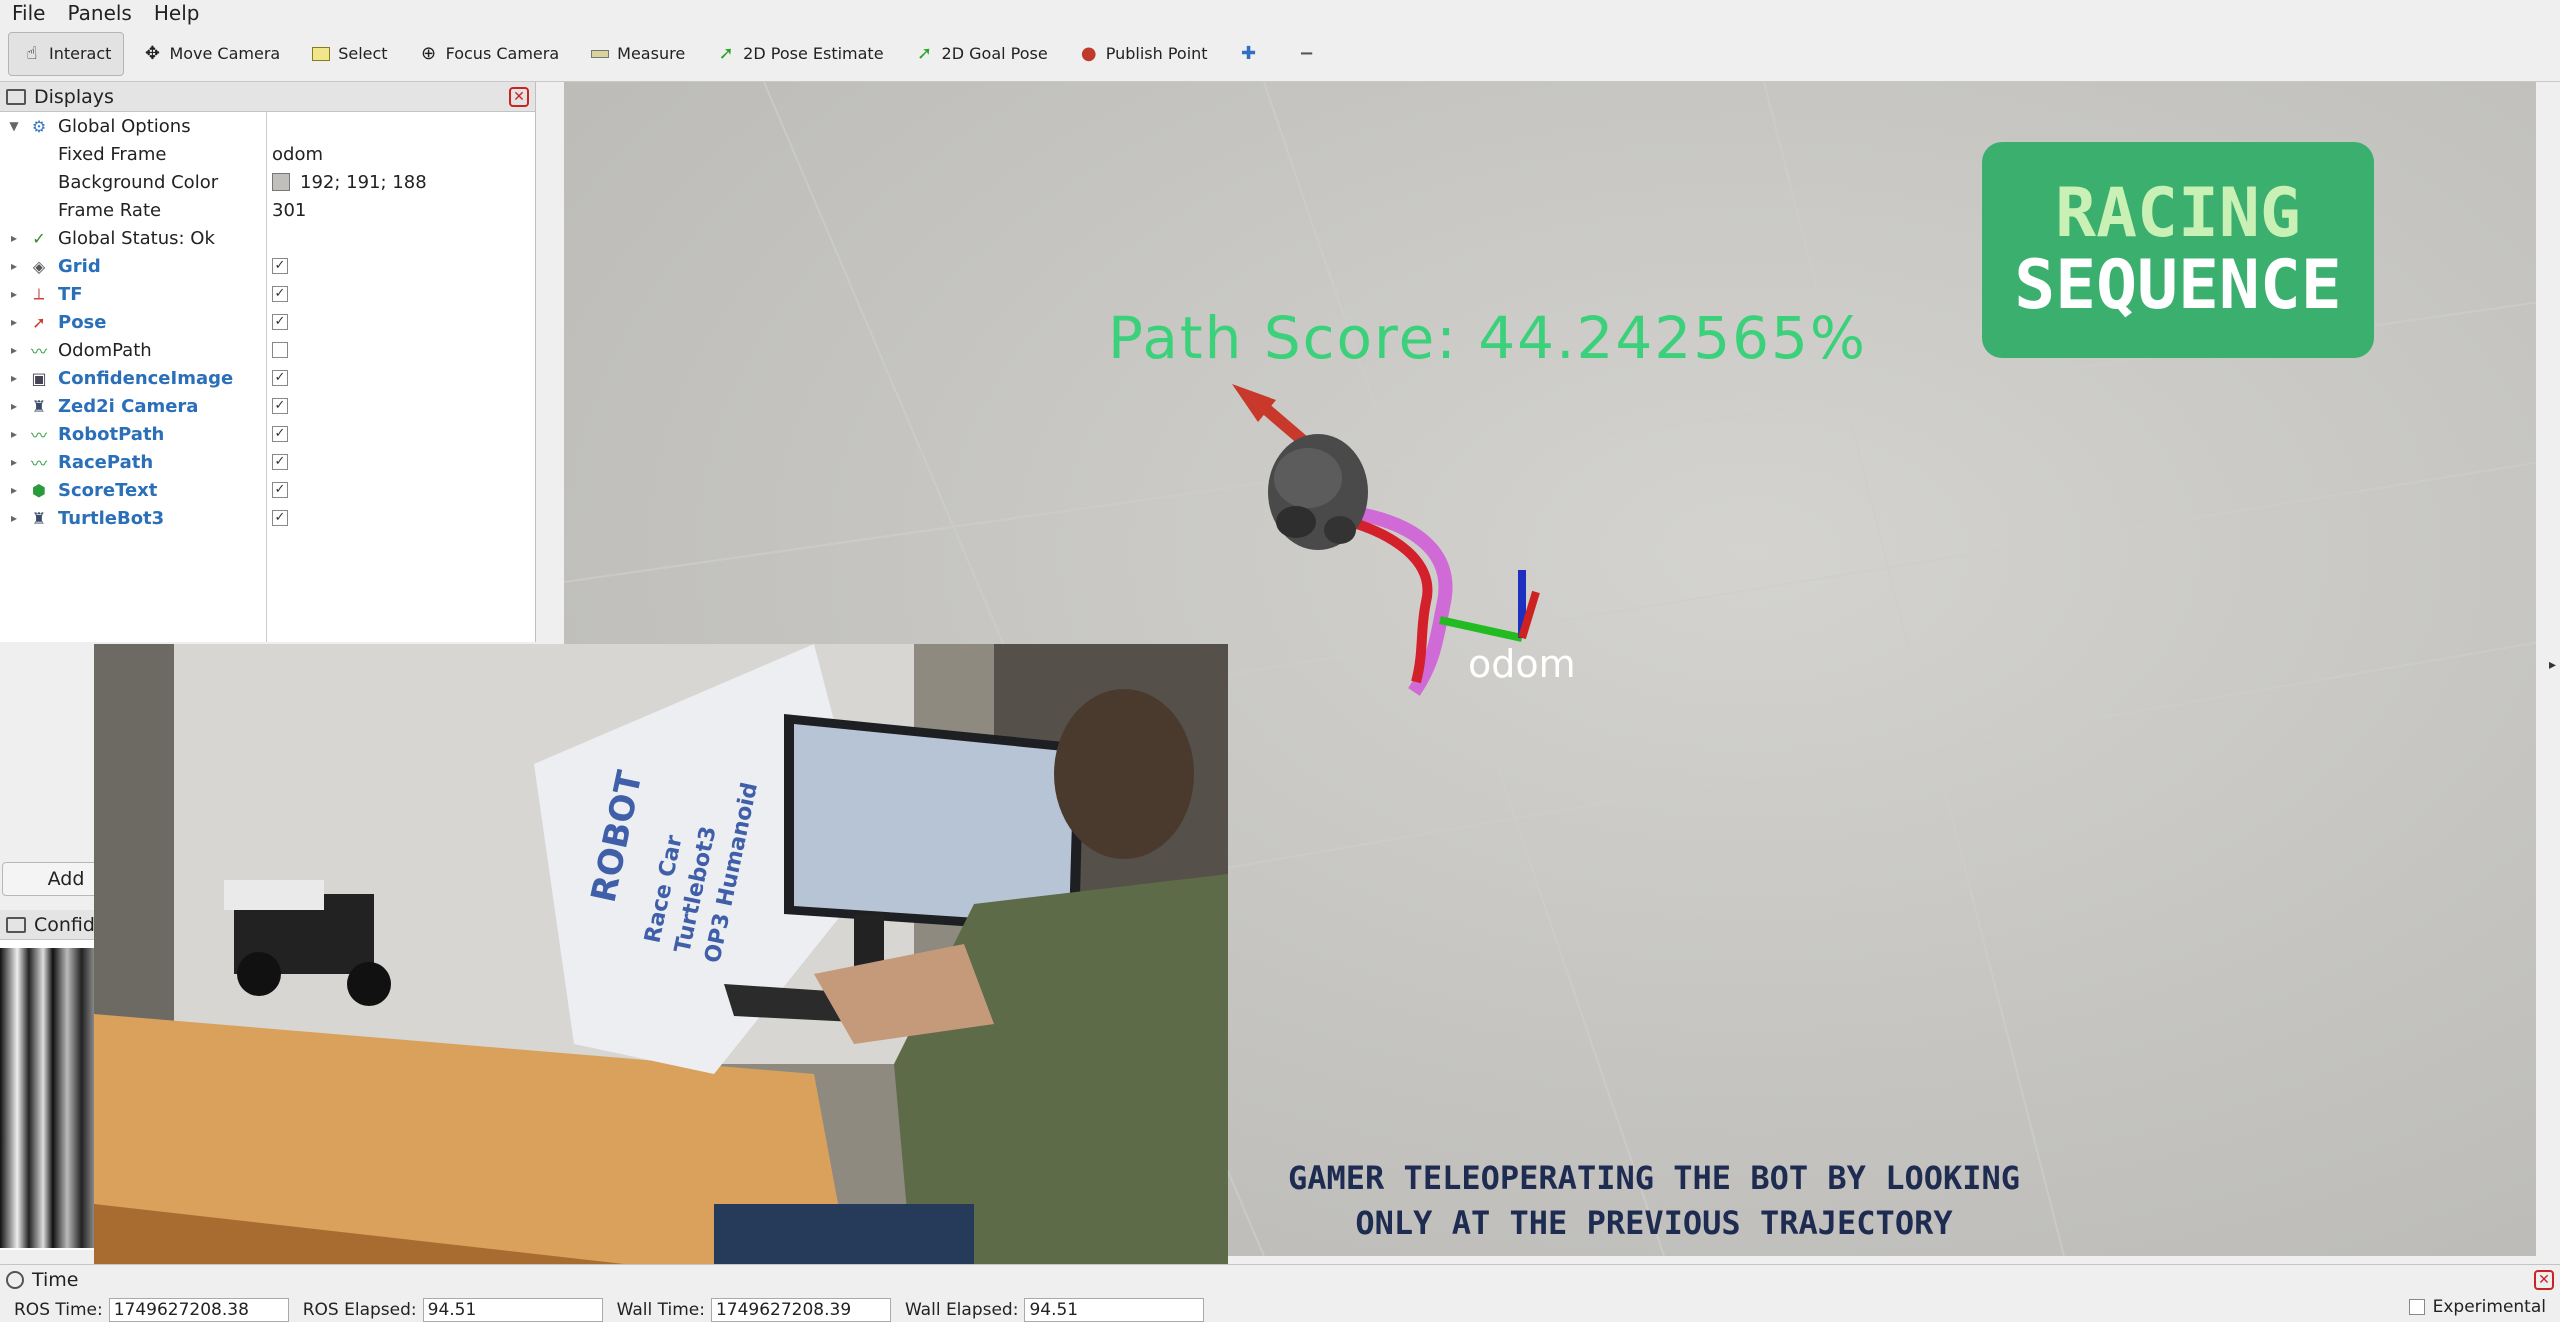 The height and width of the screenshot is (1322, 2560). I want to click on minus-icon: −, so click(1307, 53).